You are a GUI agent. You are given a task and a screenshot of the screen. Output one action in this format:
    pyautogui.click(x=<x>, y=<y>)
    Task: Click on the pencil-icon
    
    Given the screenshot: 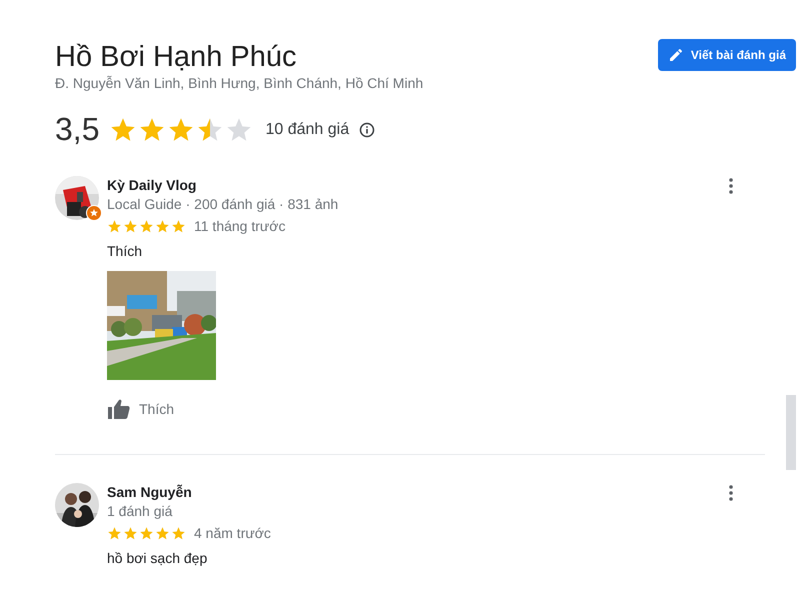 What is the action you would take?
    pyautogui.click(x=676, y=55)
    